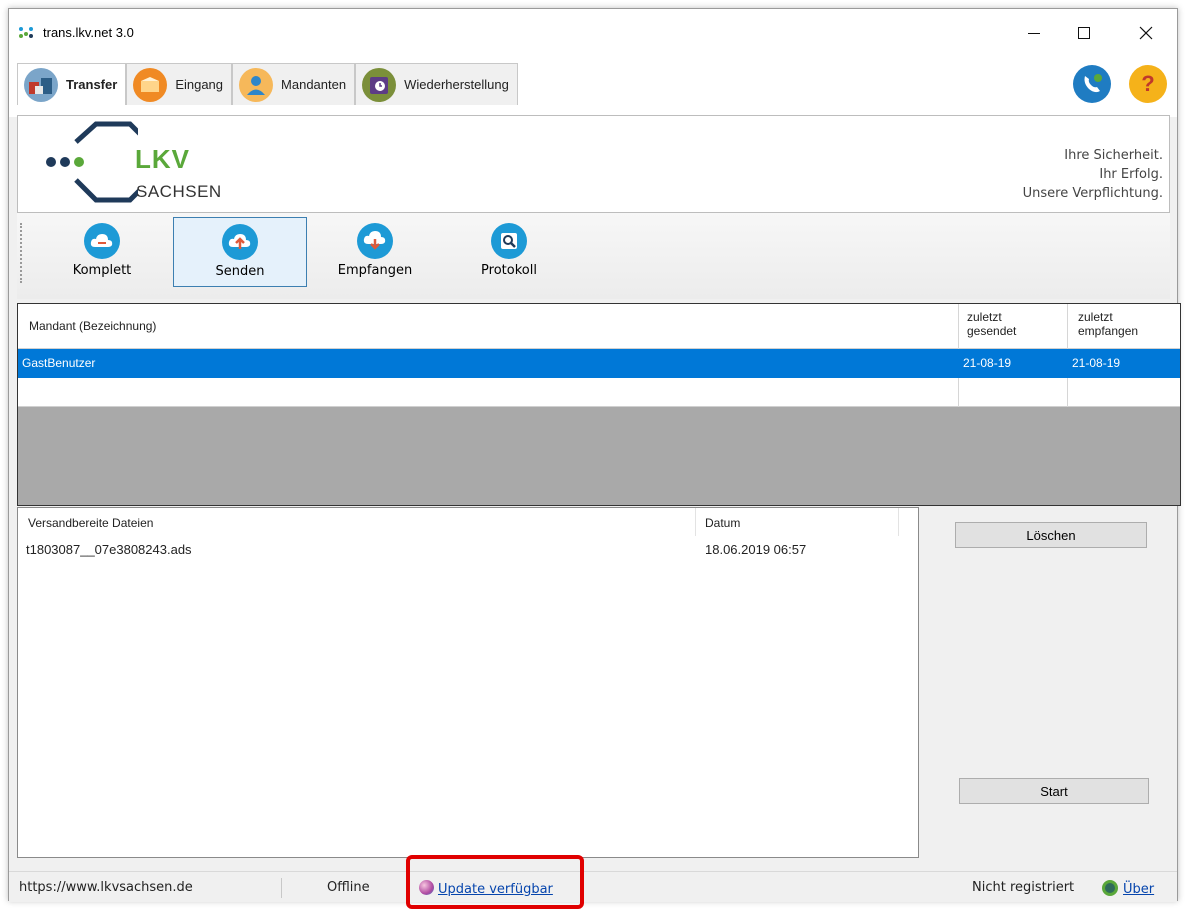 The width and height of the screenshot is (1186, 909). Describe the element at coordinates (1023, 887) in the screenshot. I see `registration-status: Nicht registriert` at that location.